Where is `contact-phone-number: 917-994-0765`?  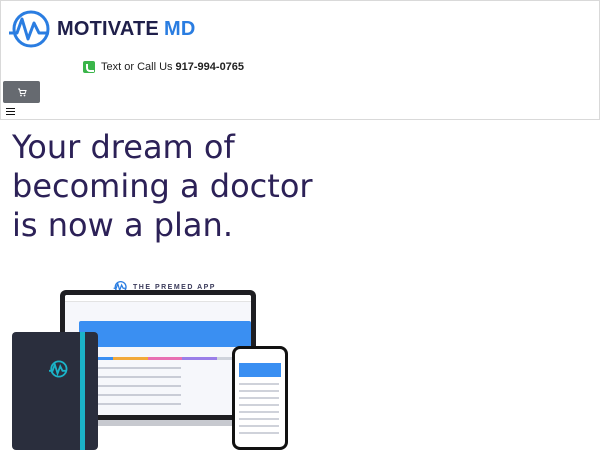
contact-phone-number: 917-994-0765 is located at coordinates (210, 67).